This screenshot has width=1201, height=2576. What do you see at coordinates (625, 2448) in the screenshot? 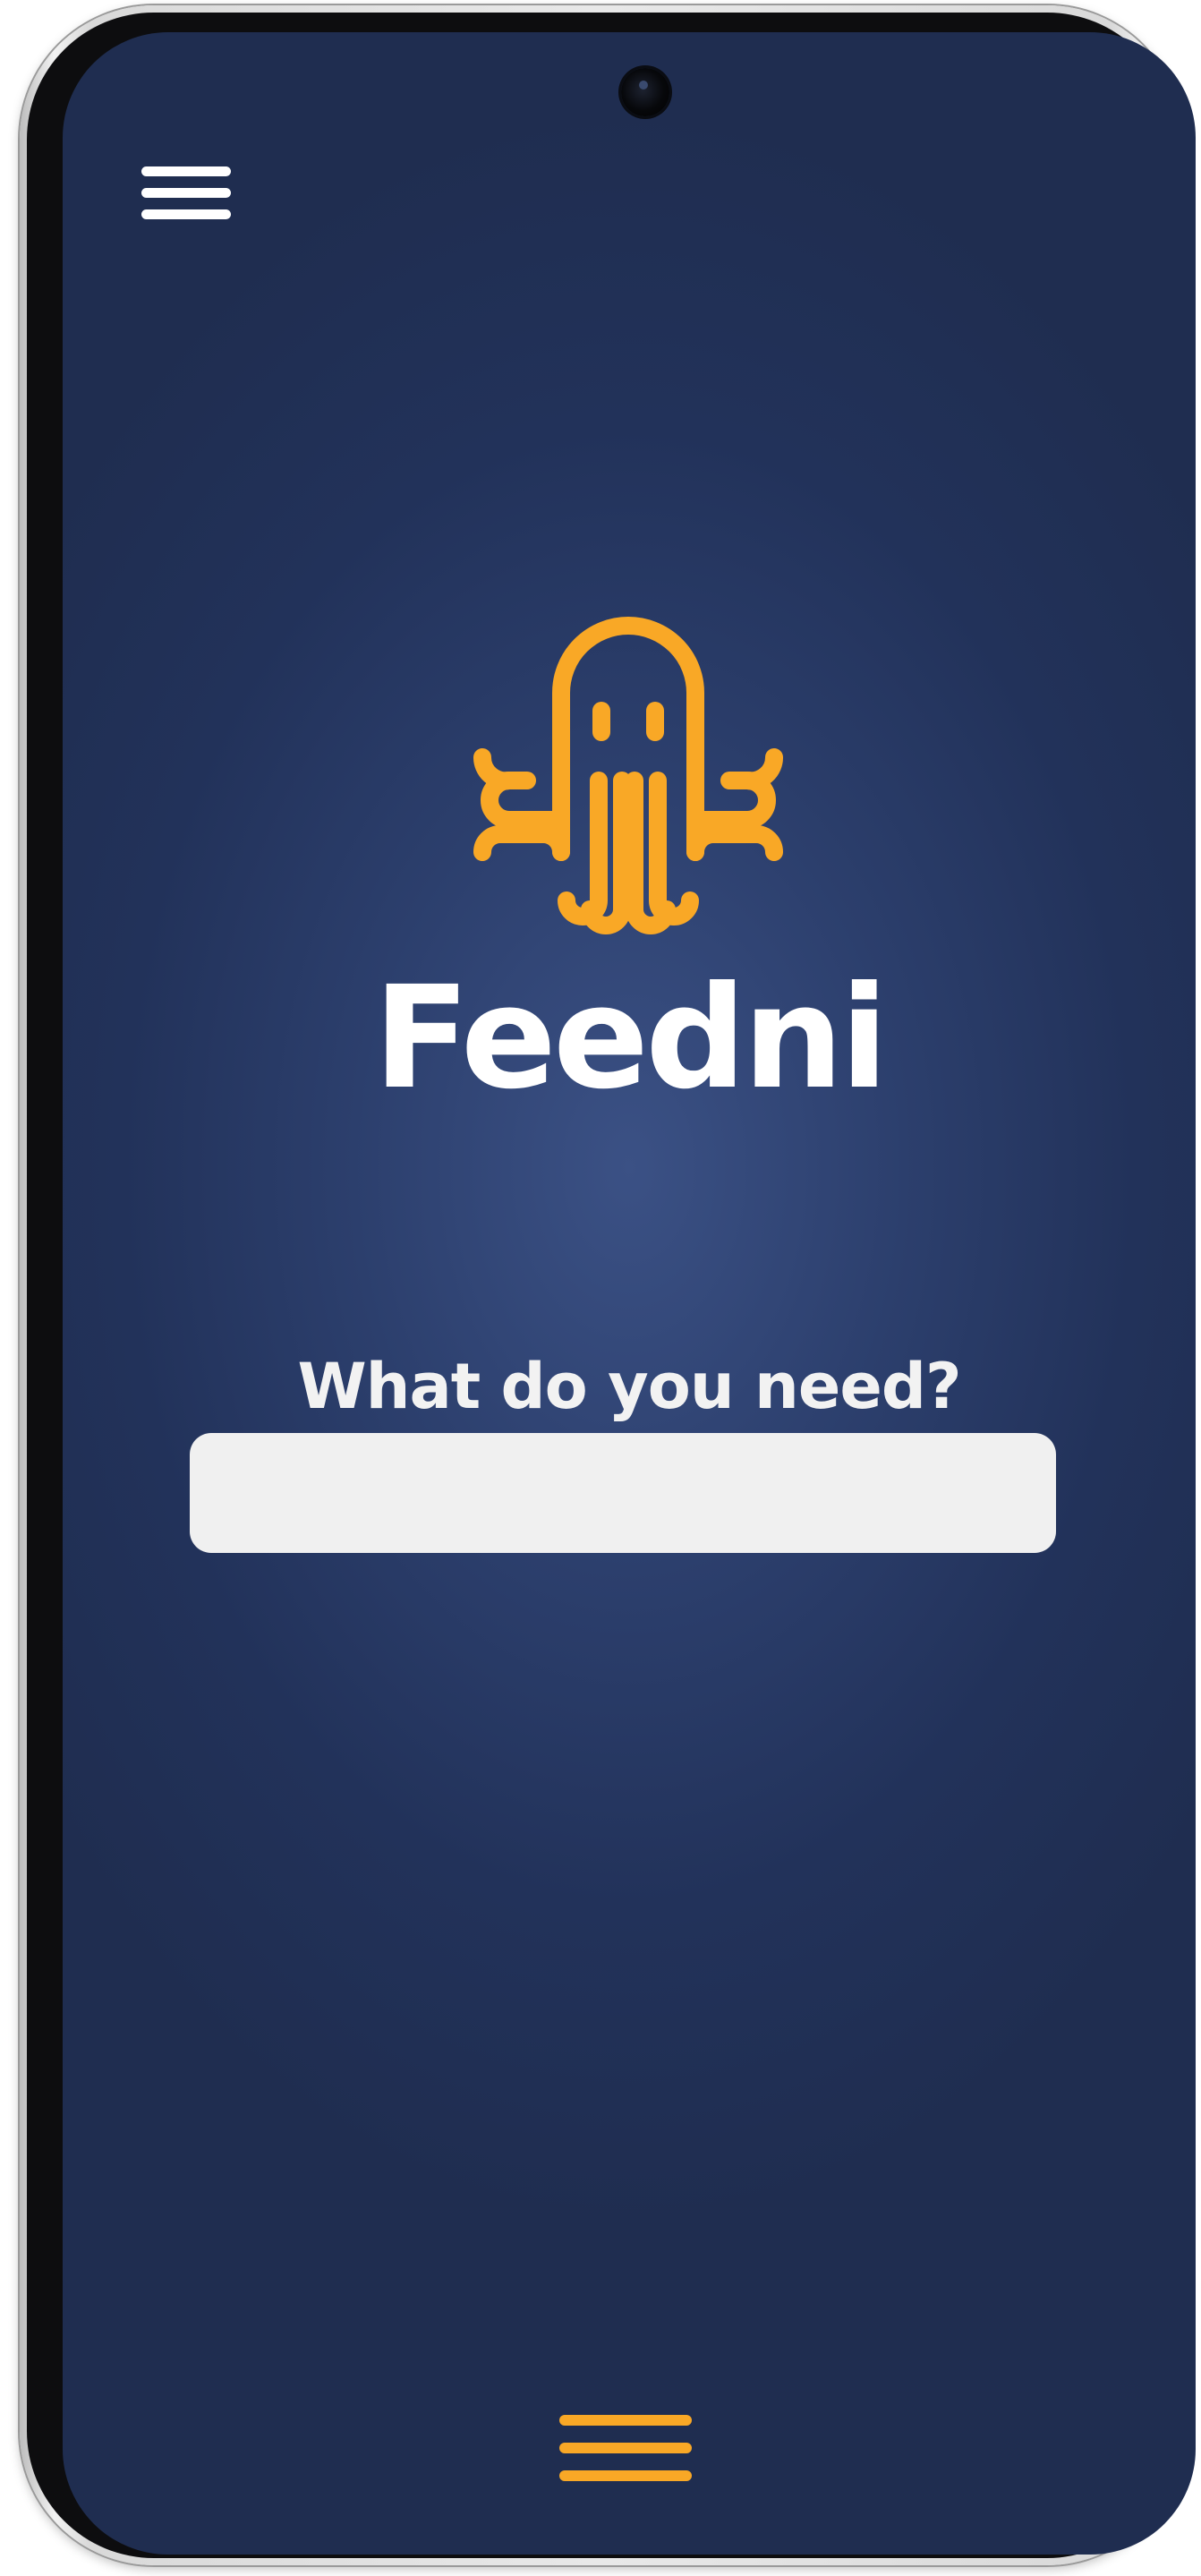
I see `bottom-hamburger-menu-icon` at bounding box center [625, 2448].